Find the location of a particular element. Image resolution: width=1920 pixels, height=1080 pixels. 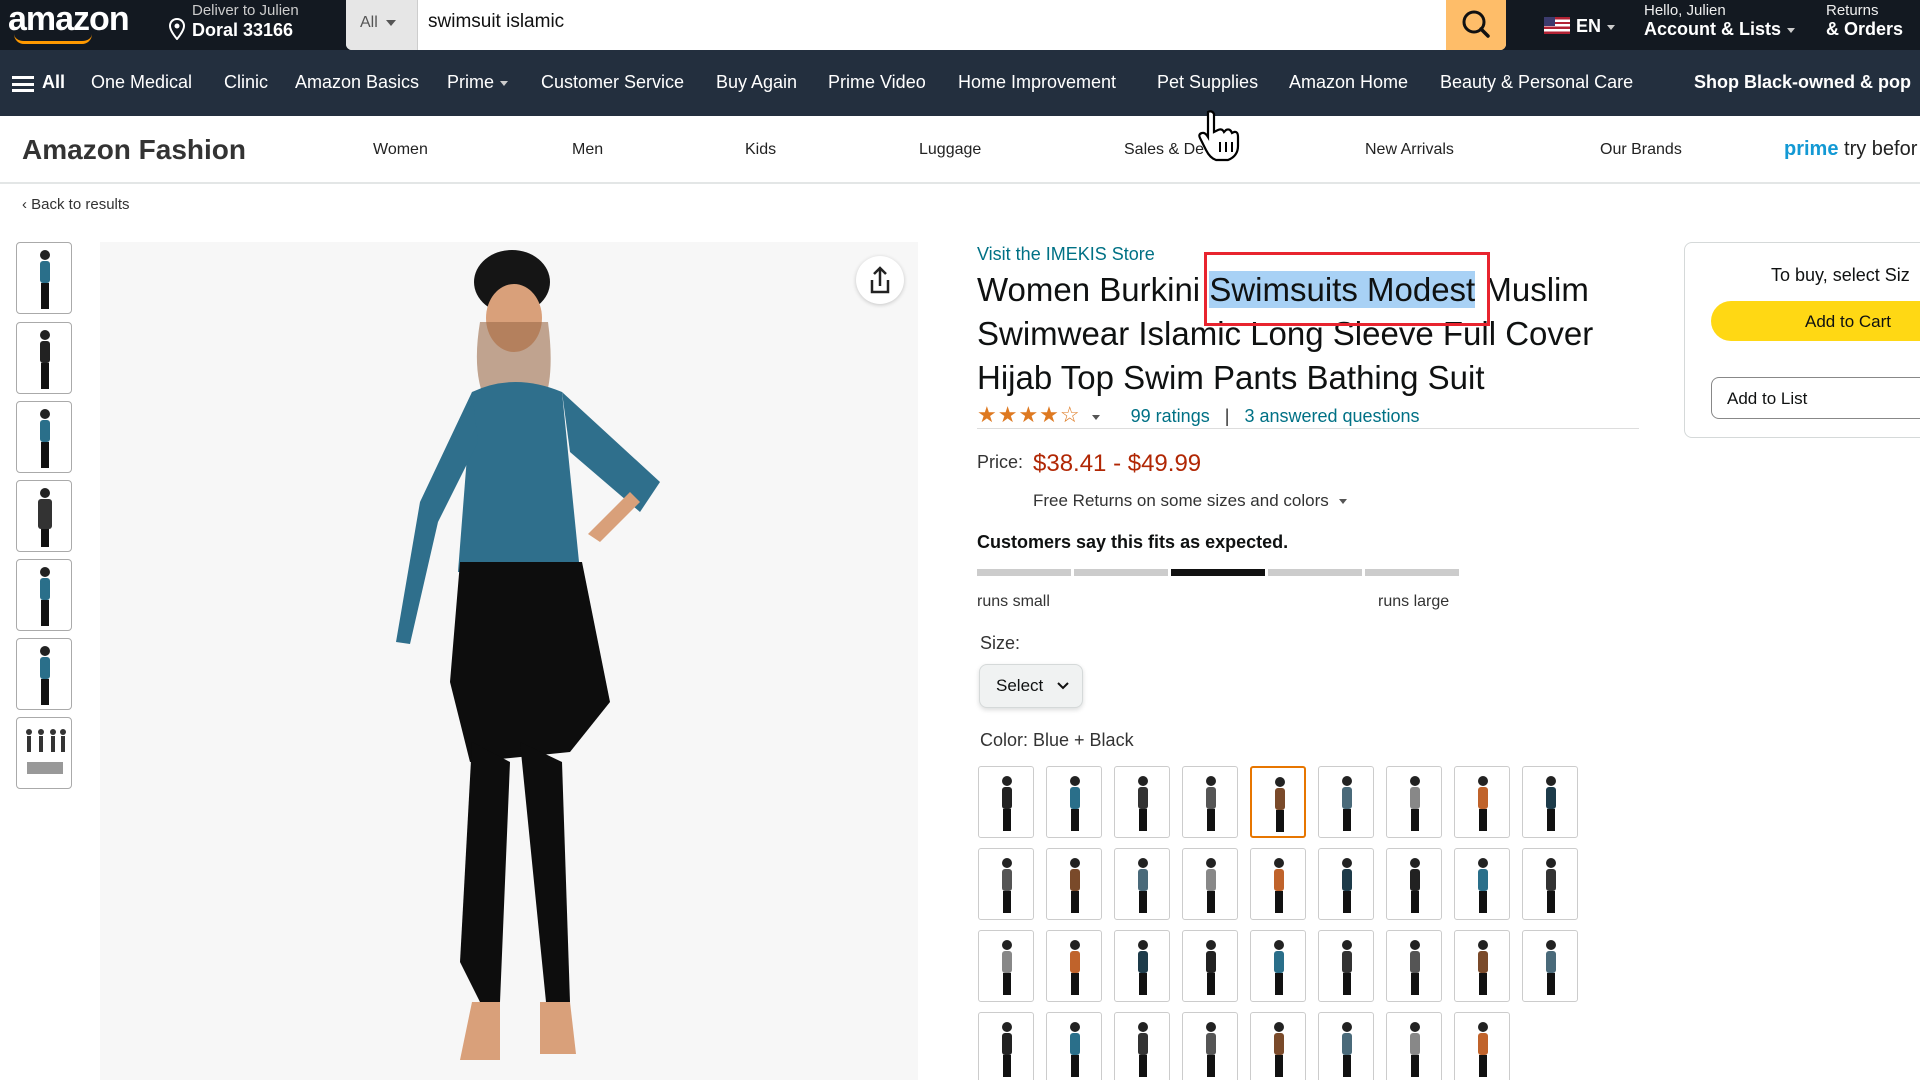

search-bar: All is located at coordinates (926, 25).